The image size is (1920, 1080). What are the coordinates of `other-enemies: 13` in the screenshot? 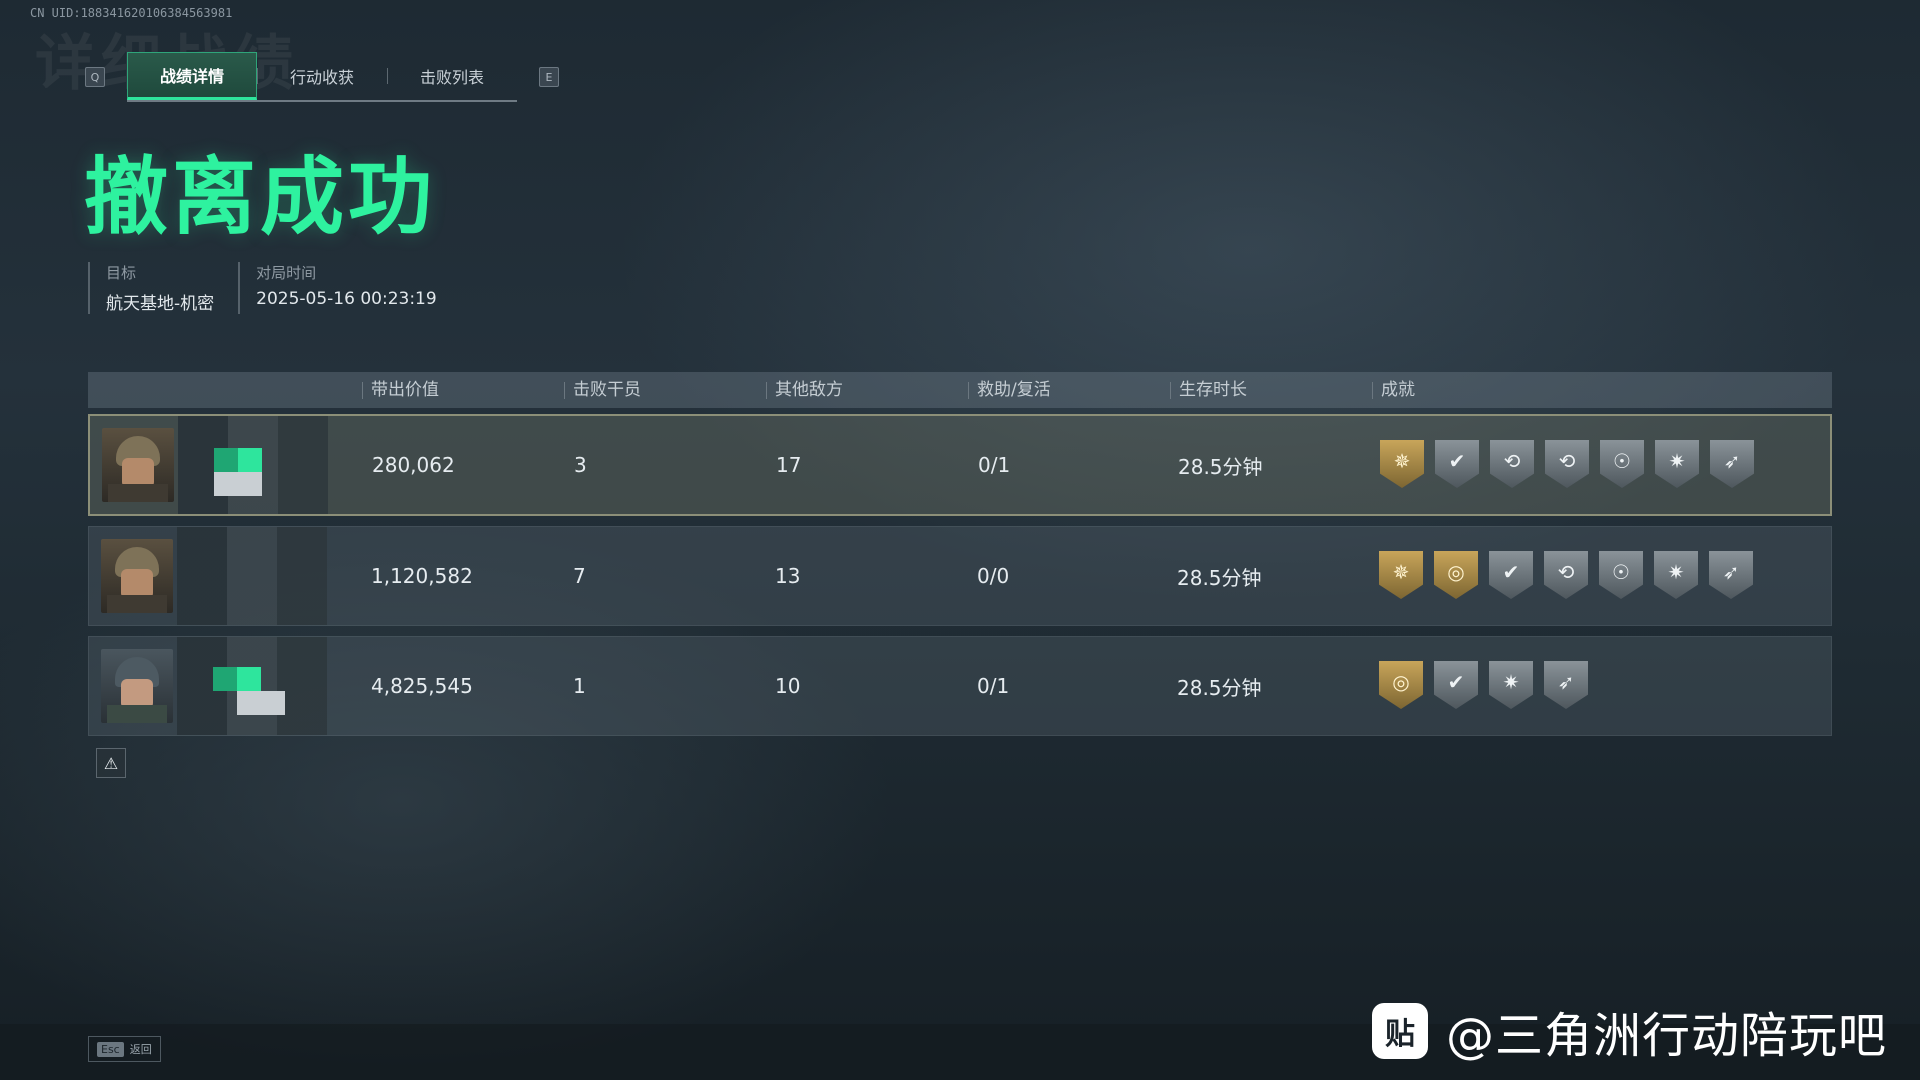 It's located at (788, 576).